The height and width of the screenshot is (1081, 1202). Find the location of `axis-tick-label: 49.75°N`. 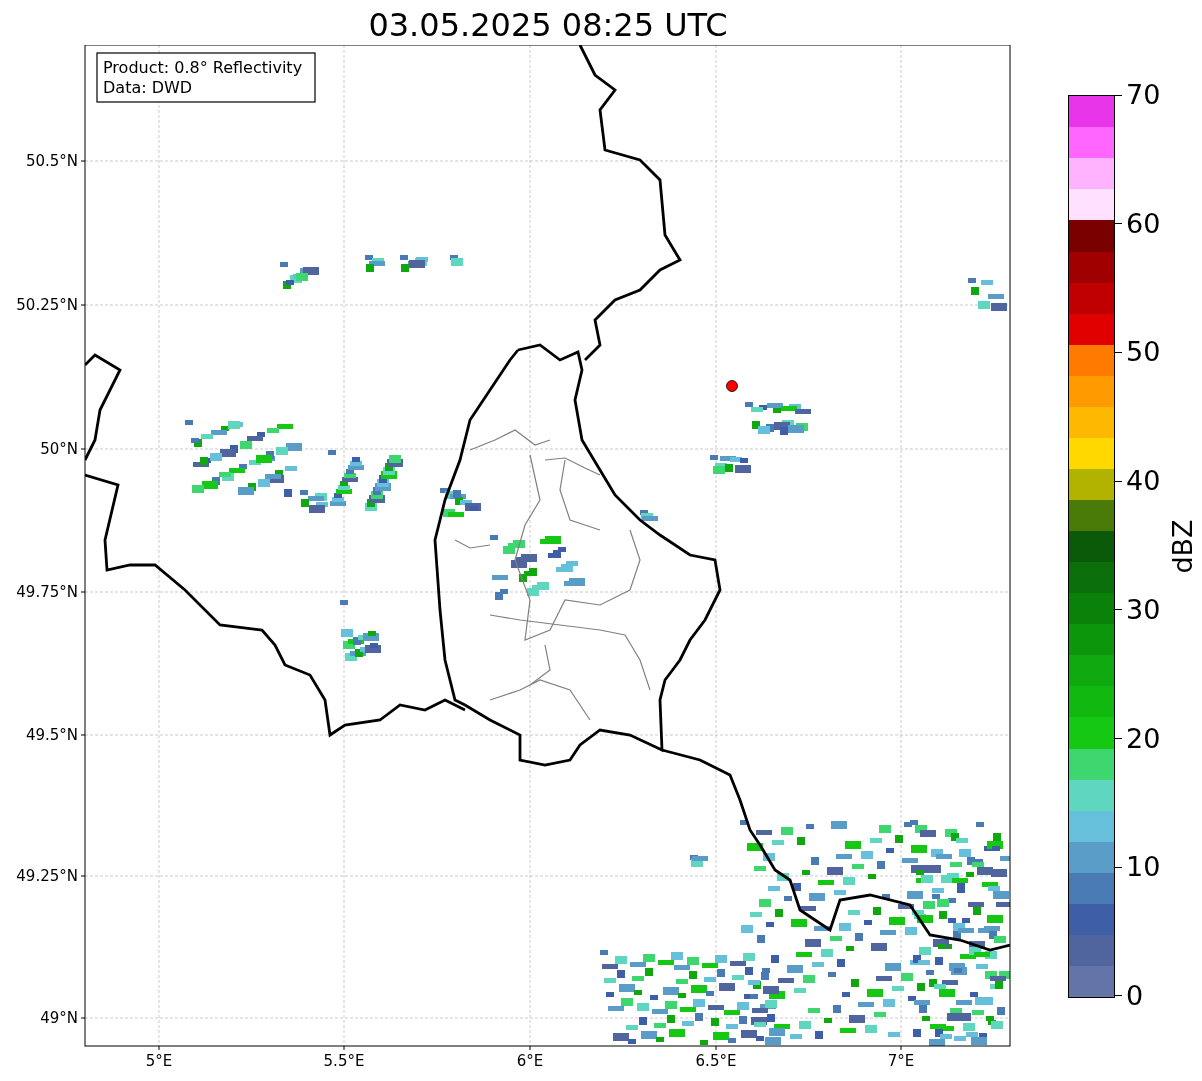

axis-tick-label: 49.75°N is located at coordinates (47, 592).